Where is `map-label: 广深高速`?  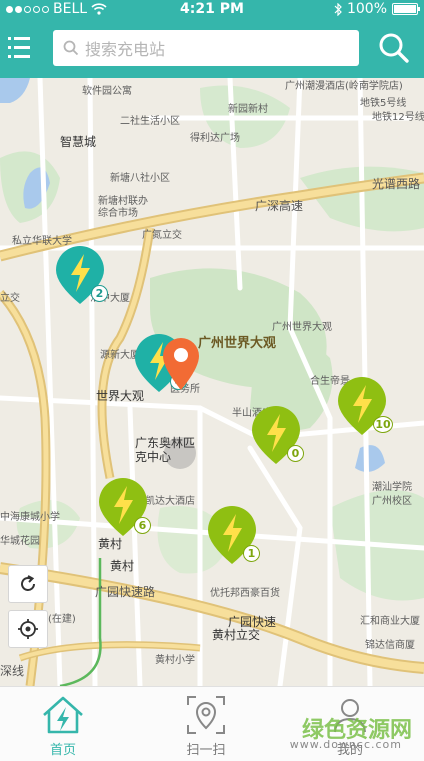
map-label: 广深高速 is located at coordinates (279, 206).